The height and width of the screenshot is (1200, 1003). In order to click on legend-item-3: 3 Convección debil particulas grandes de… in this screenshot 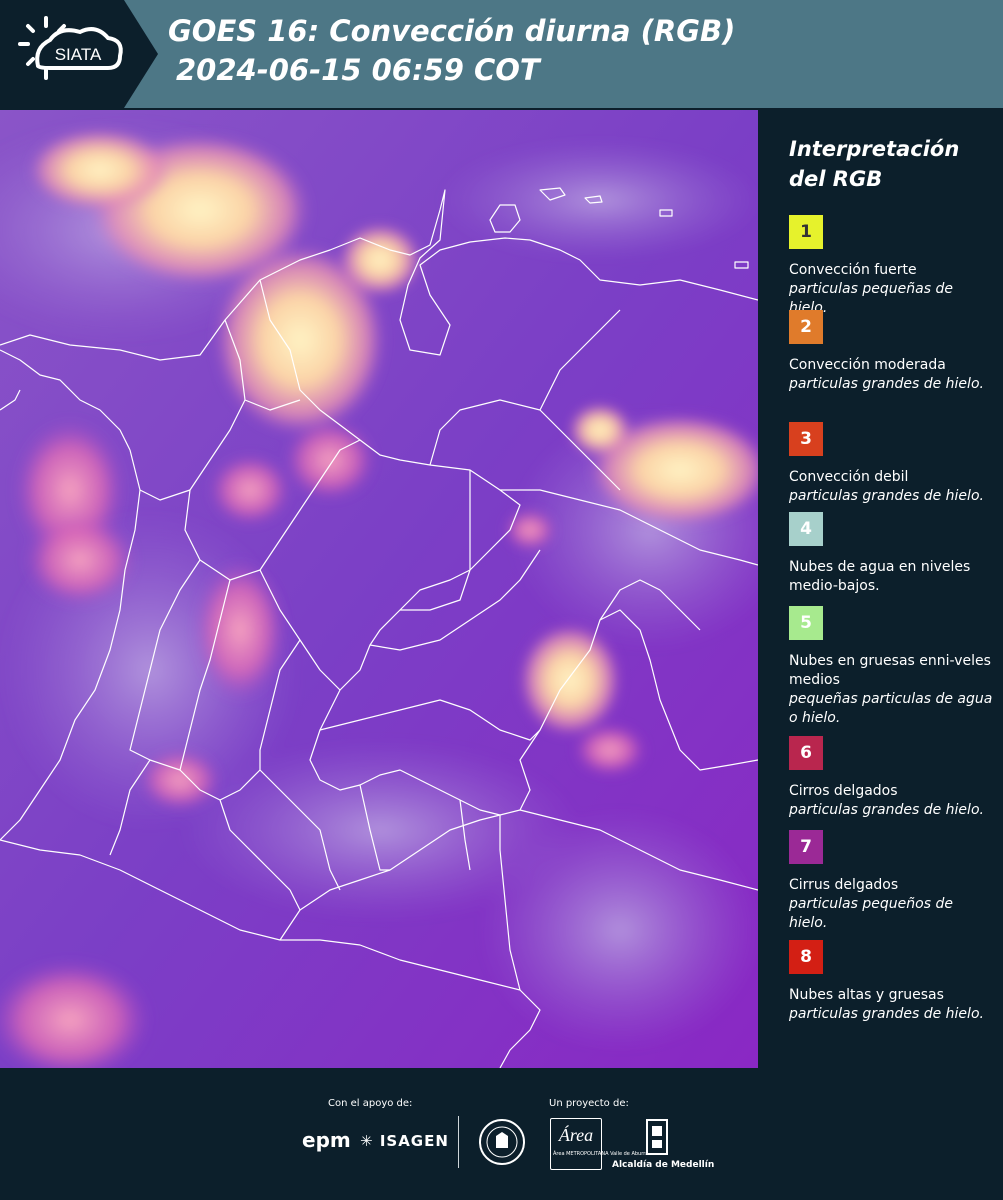, I will do `click(891, 464)`.